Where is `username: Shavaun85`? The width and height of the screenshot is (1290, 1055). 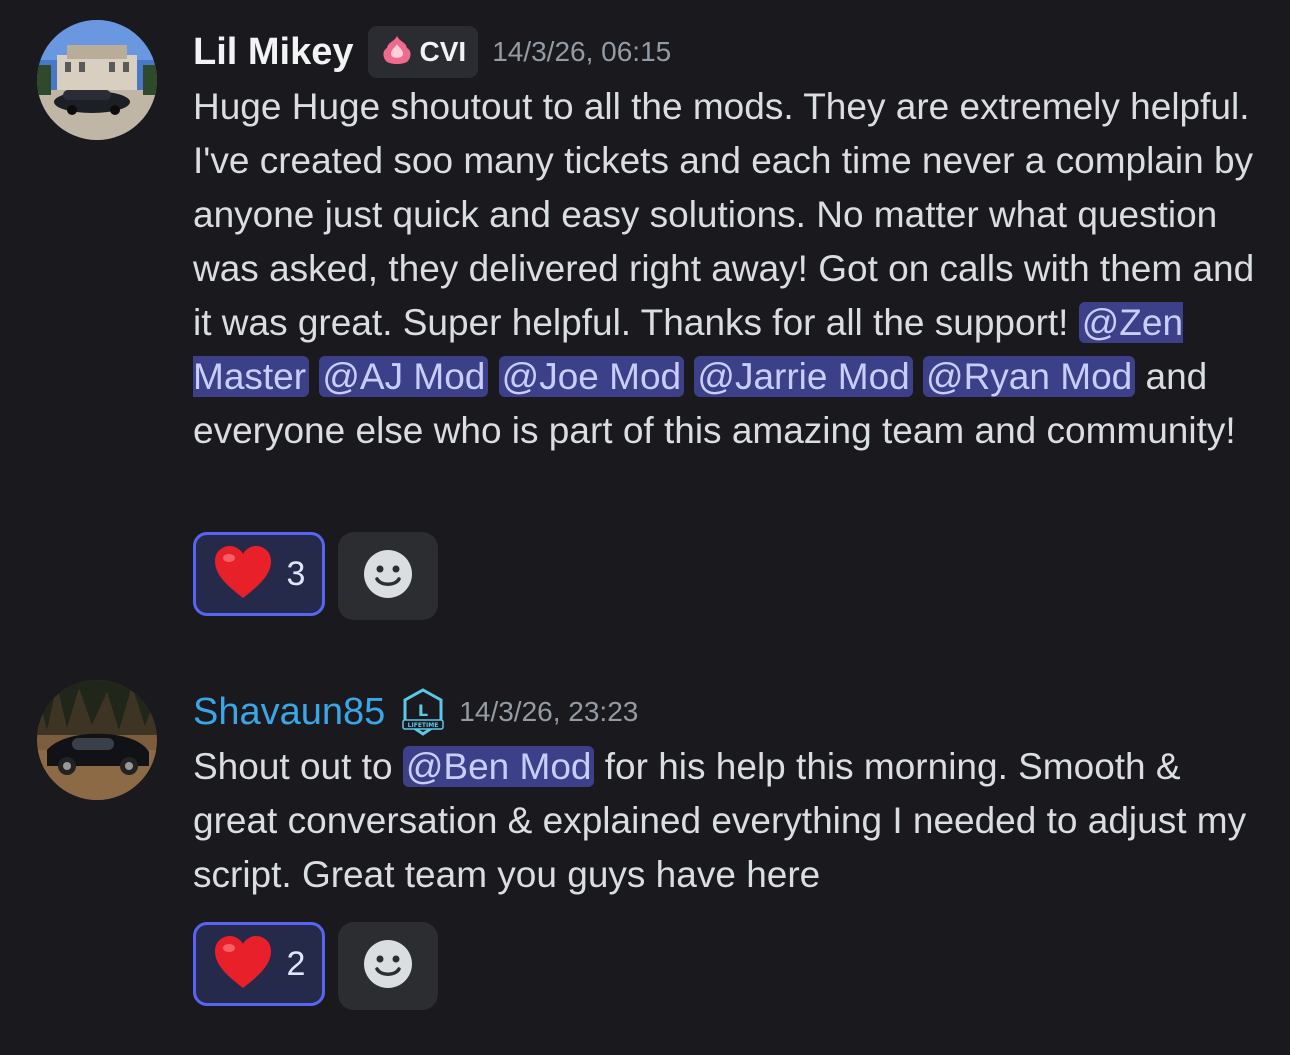
username: Shavaun85 is located at coordinates (289, 712).